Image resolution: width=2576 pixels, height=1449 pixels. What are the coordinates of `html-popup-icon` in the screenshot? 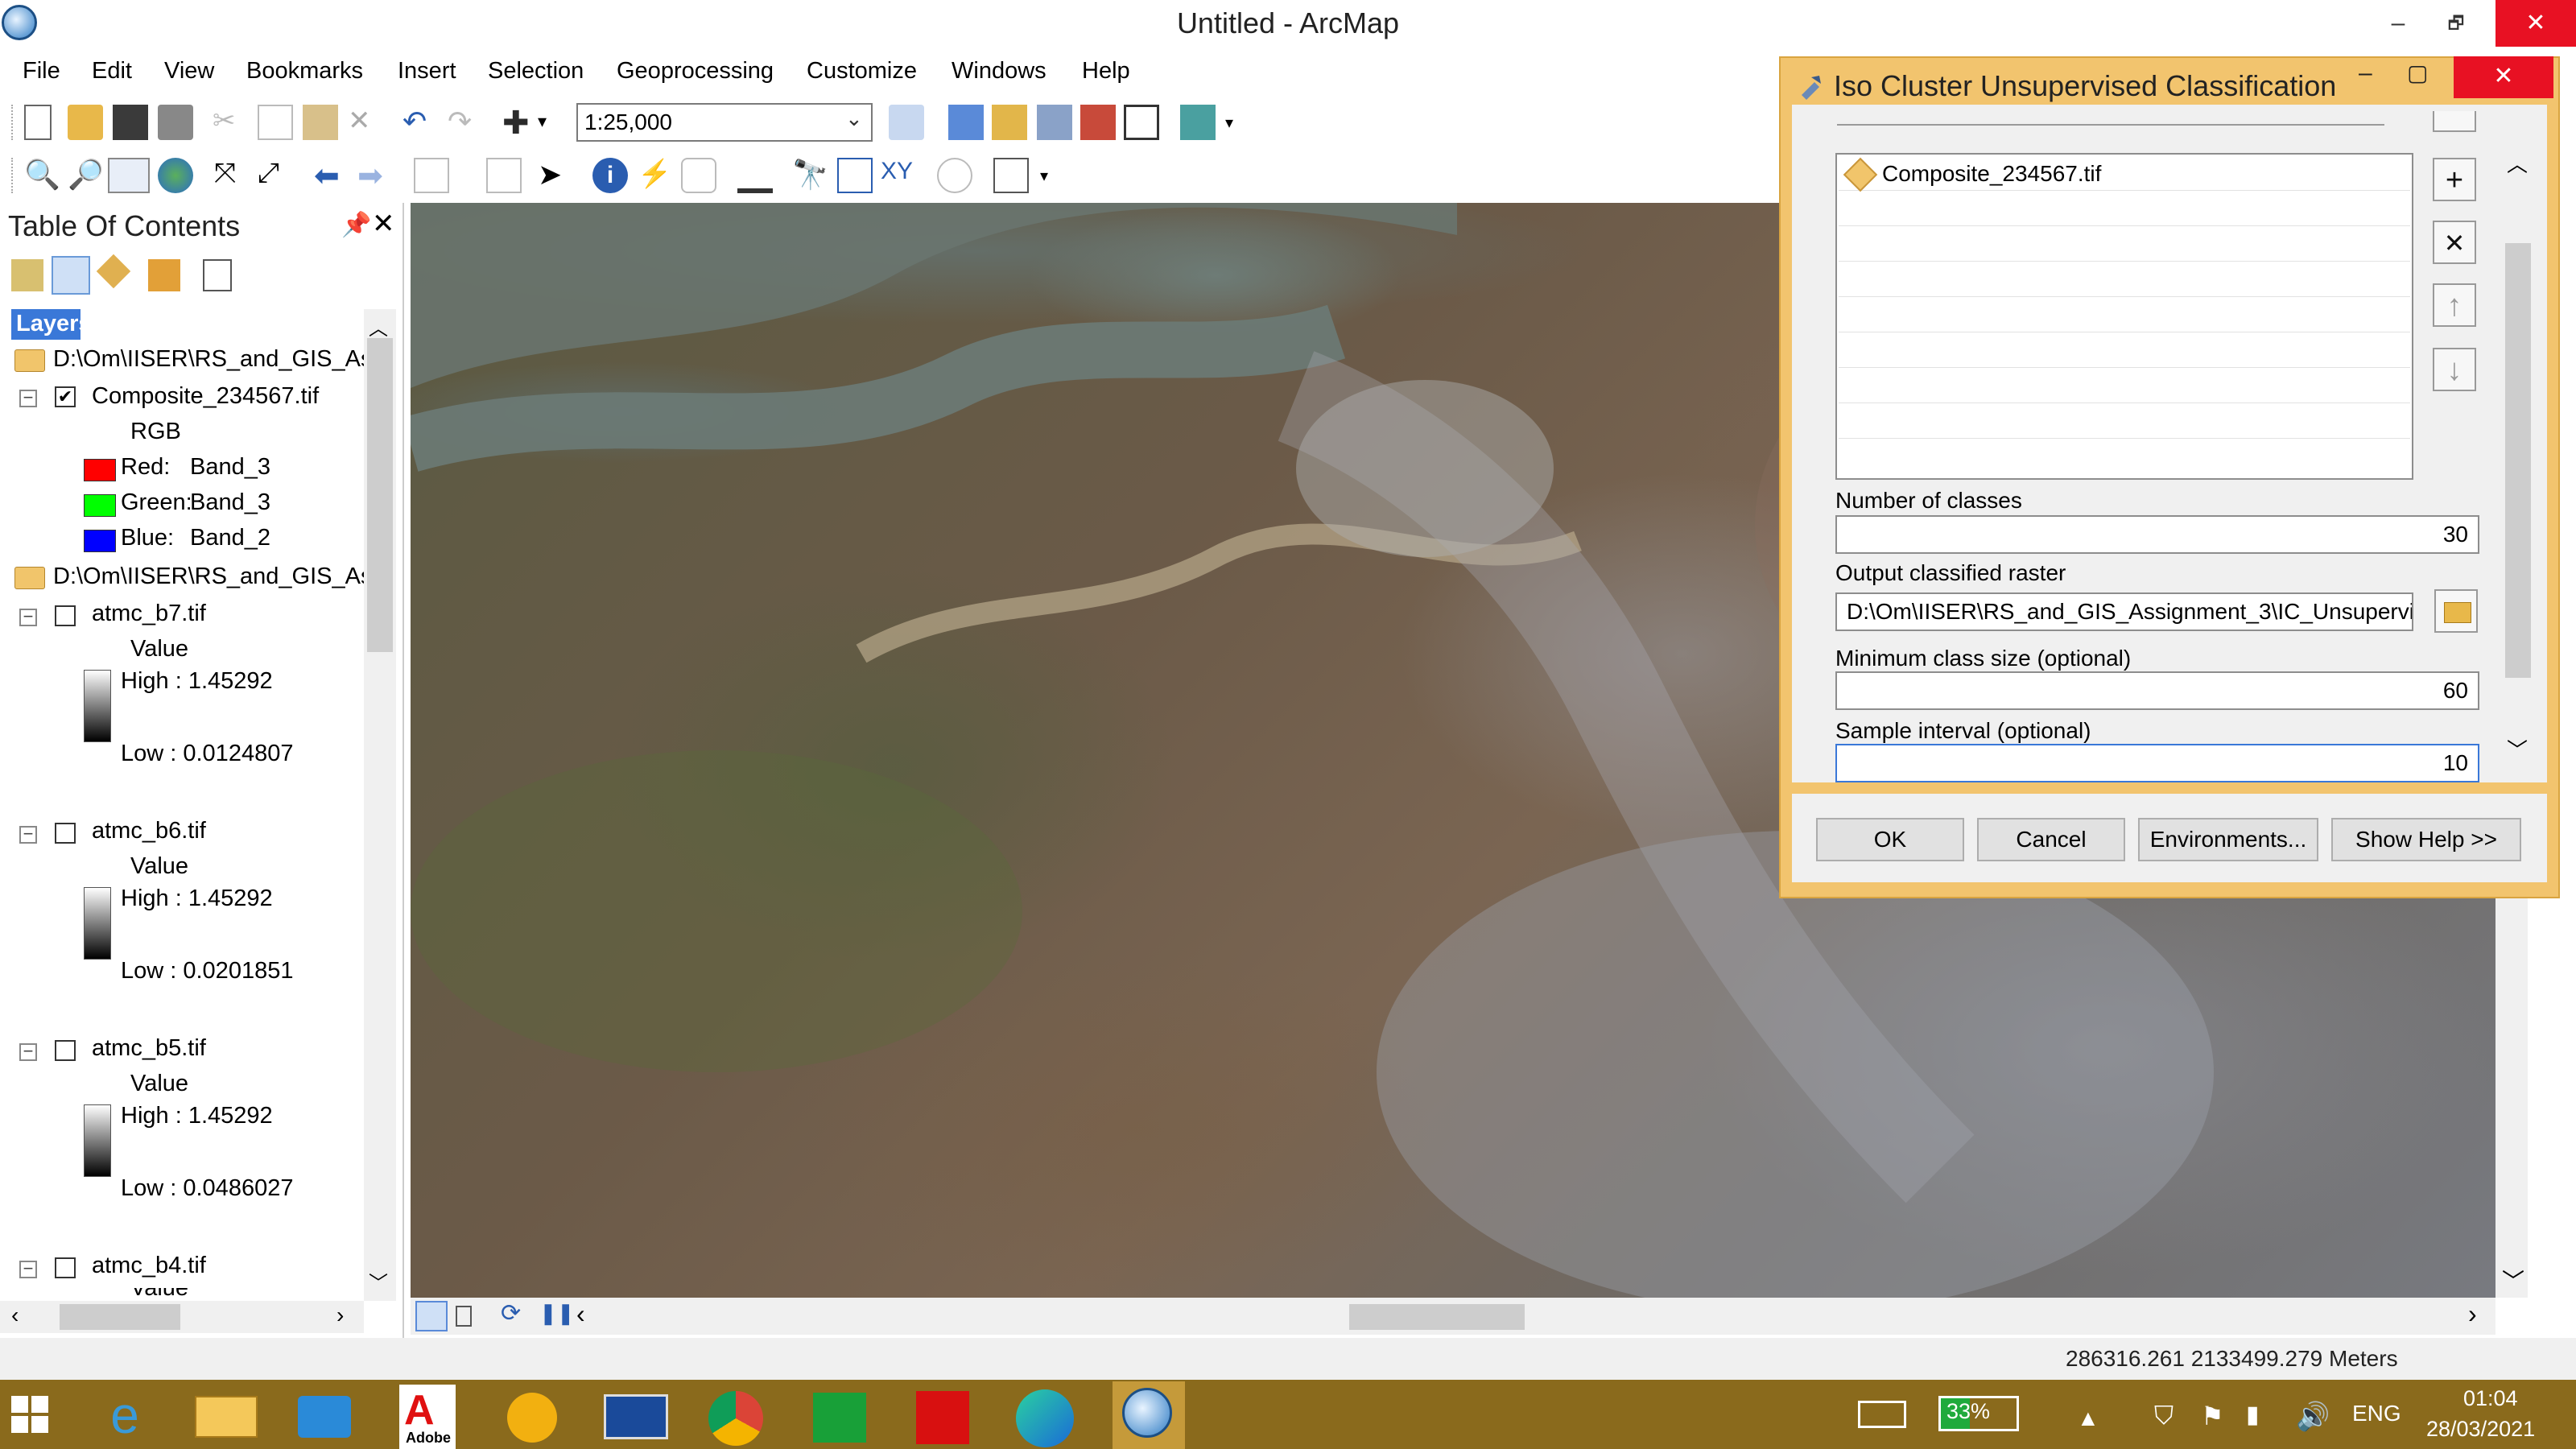 It's located at (698, 175).